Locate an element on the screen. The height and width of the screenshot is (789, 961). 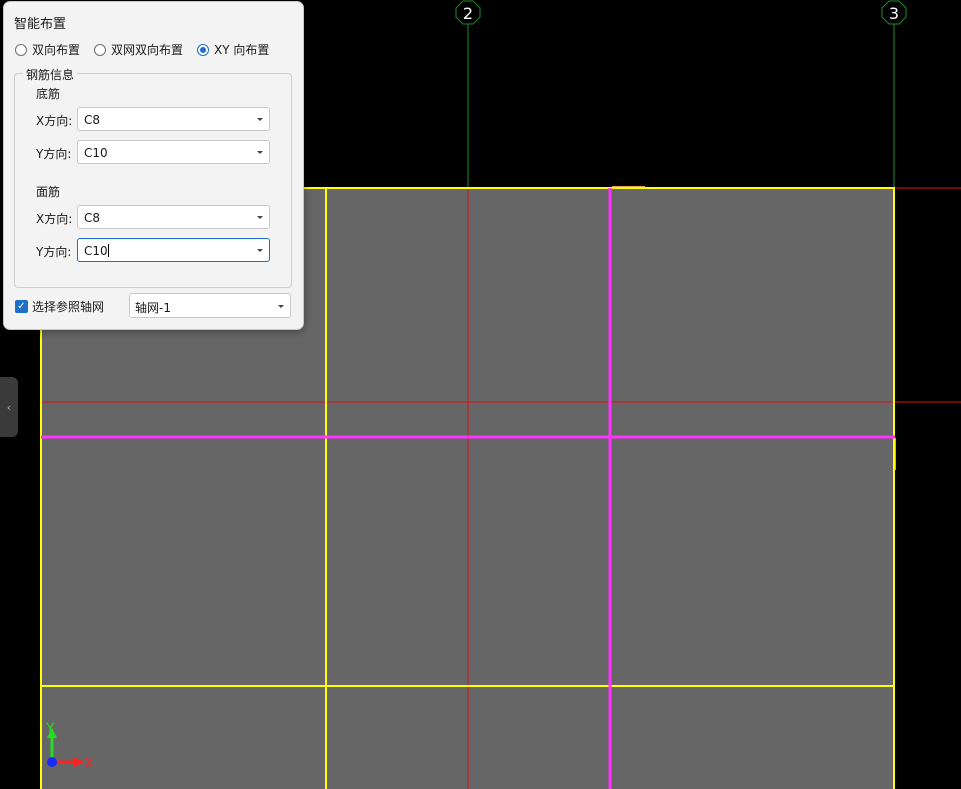
ref-grid-checkbox: ✓ 选择参照轴网 is located at coordinates (59, 306).